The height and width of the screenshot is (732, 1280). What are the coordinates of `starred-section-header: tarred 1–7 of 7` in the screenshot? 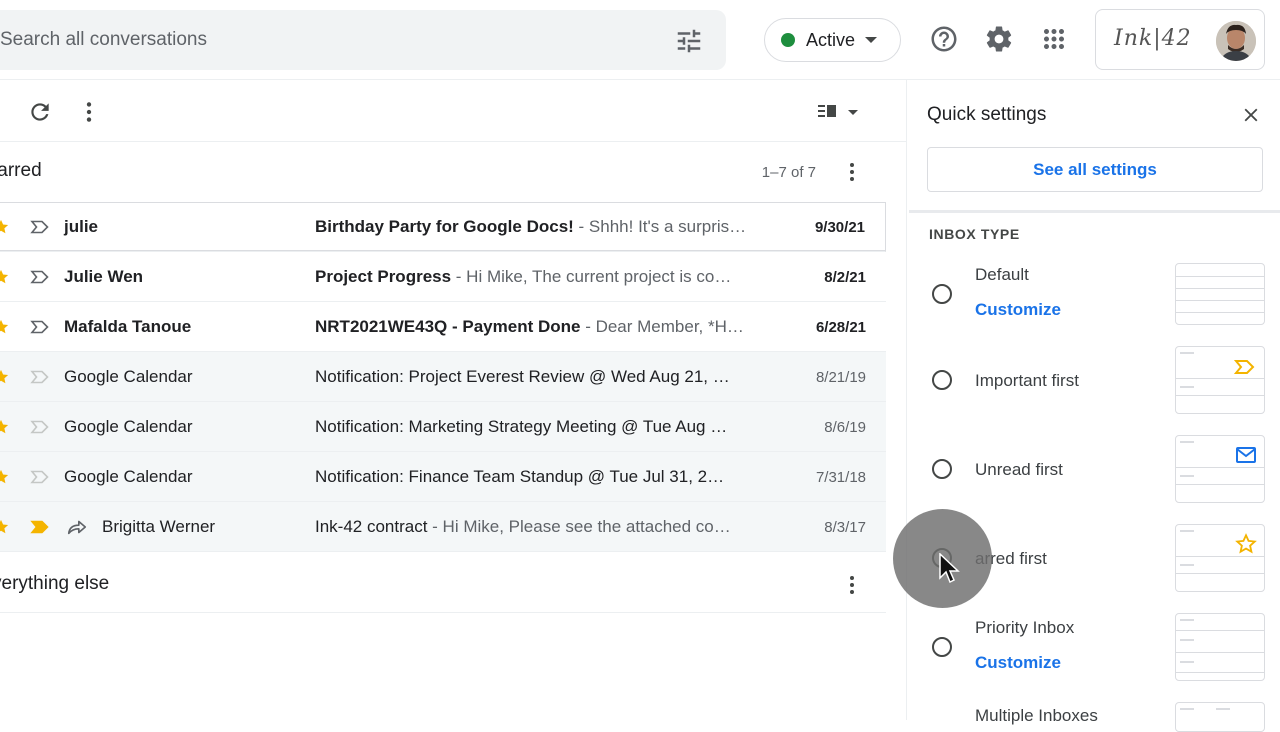 It's located at (443, 172).